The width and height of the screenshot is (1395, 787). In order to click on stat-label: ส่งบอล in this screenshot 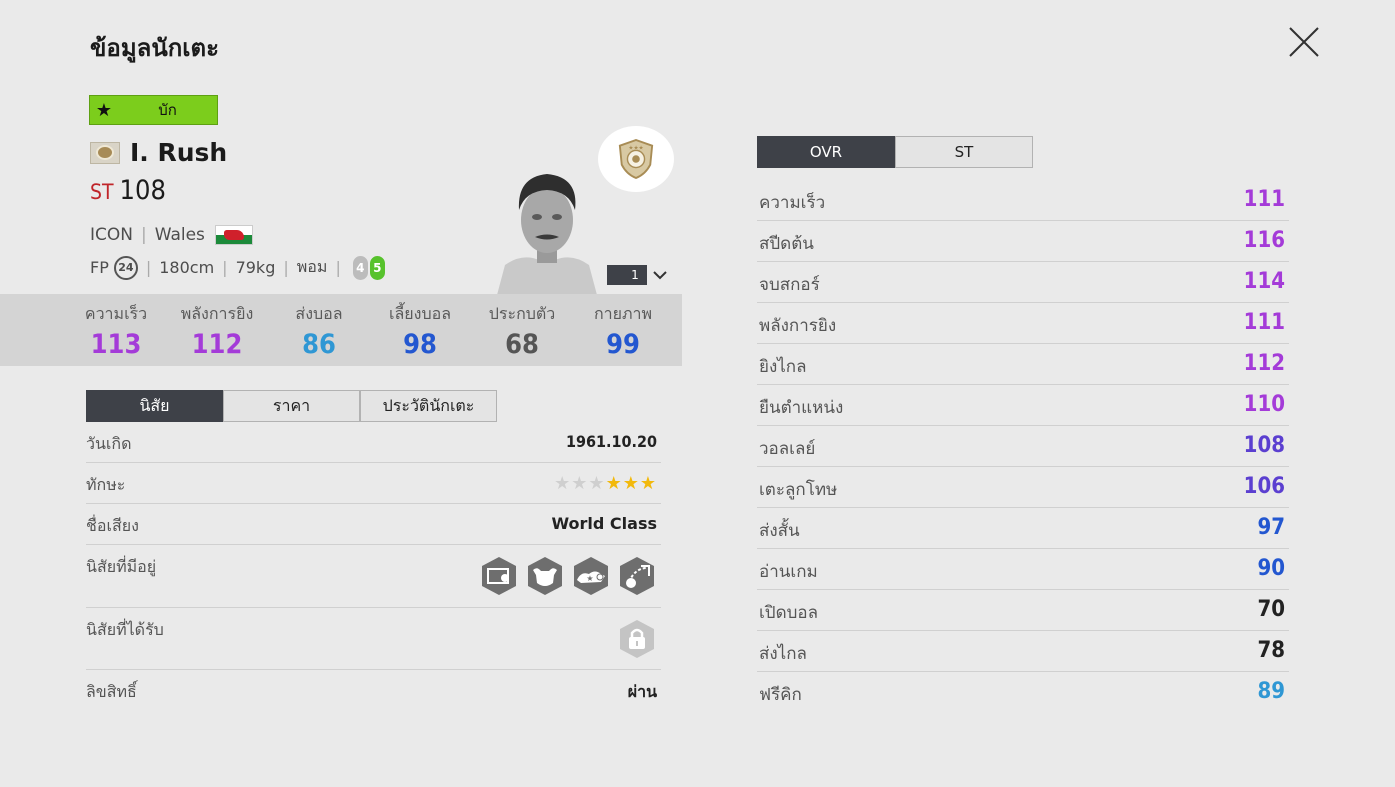, I will do `click(319, 313)`.